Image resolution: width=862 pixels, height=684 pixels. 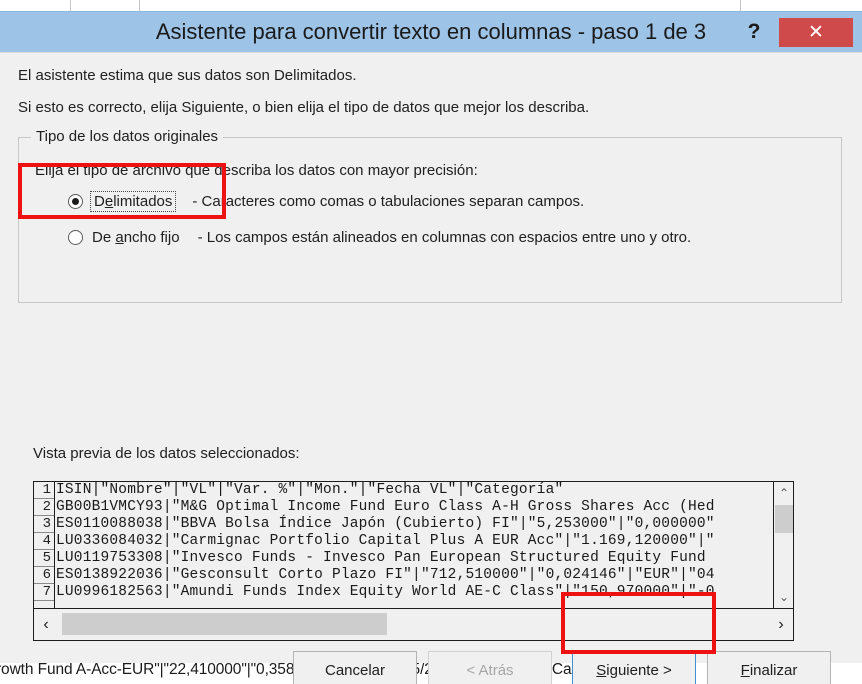 I want to click on radio-label-delimitados: Delimitados, so click(x=133, y=201).